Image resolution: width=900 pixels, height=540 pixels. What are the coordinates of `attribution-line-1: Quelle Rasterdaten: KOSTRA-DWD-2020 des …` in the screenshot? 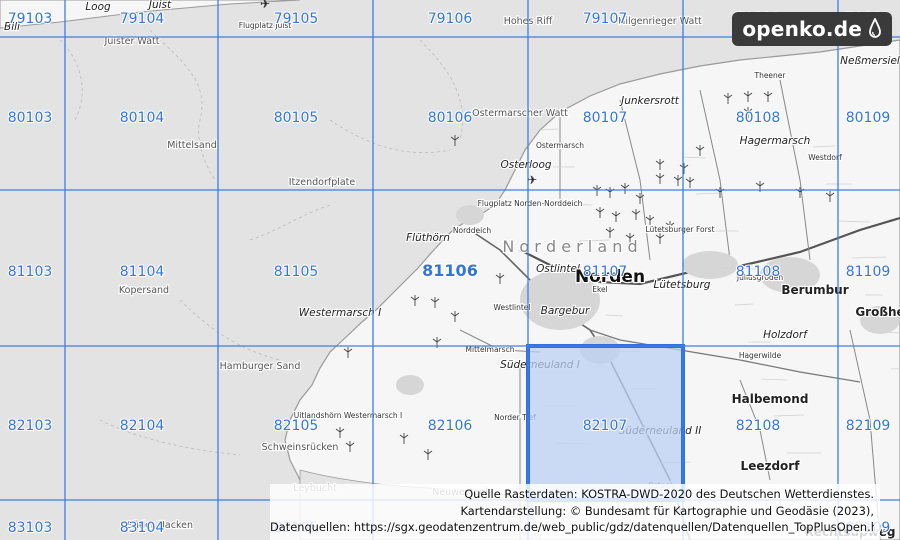 It's located at (669, 494).